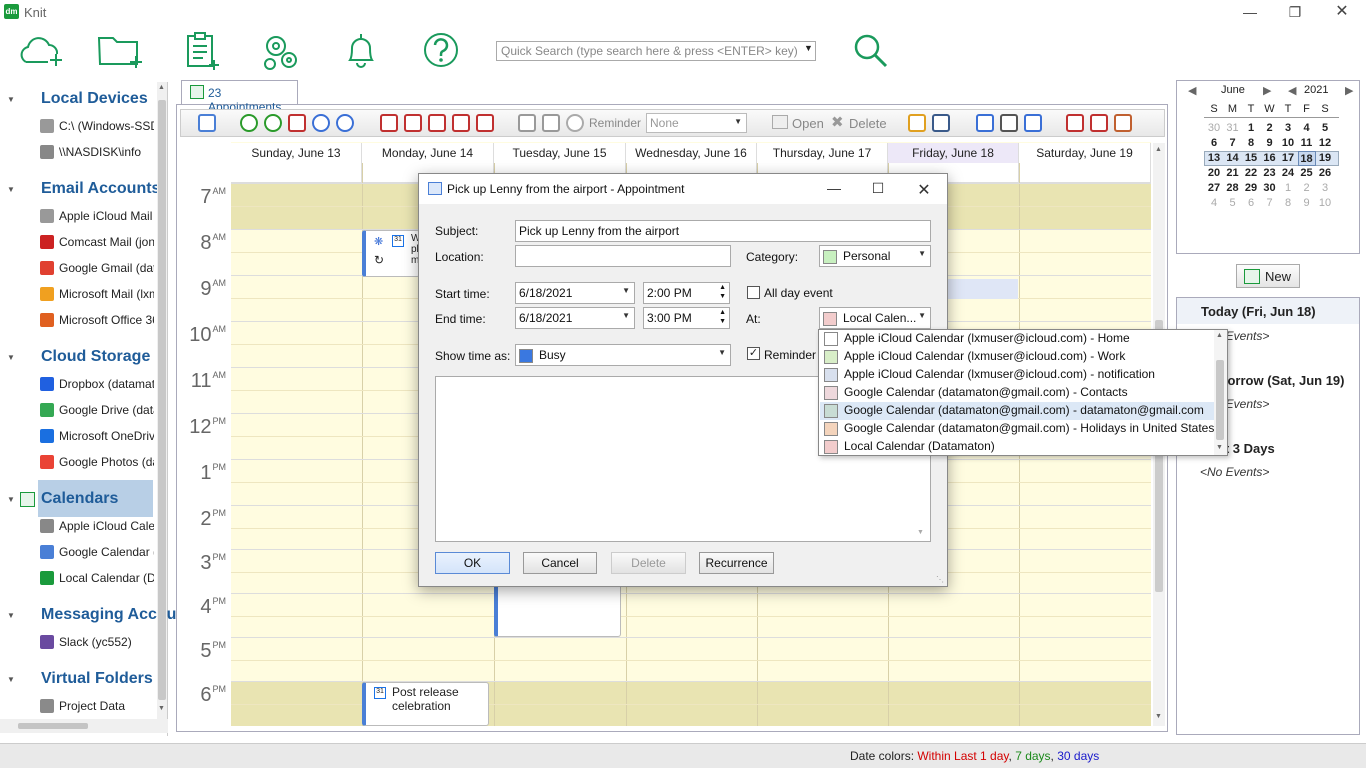 The width and height of the screenshot is (1366, 768). Describe the element at coordinates (723, 231) in the screenshot. I see `subject-input: Pick up Lenny from the airport` at that location.